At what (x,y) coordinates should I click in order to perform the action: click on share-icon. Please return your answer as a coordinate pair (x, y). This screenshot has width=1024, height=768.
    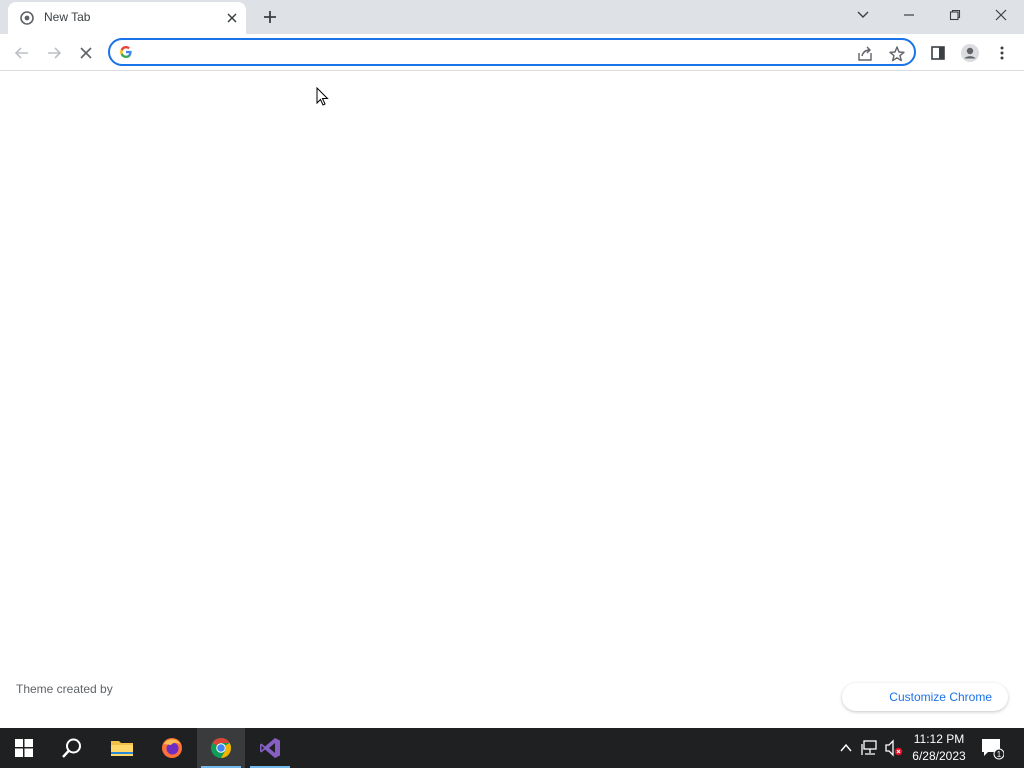
    Looking at the image, I should click on (865, 54).